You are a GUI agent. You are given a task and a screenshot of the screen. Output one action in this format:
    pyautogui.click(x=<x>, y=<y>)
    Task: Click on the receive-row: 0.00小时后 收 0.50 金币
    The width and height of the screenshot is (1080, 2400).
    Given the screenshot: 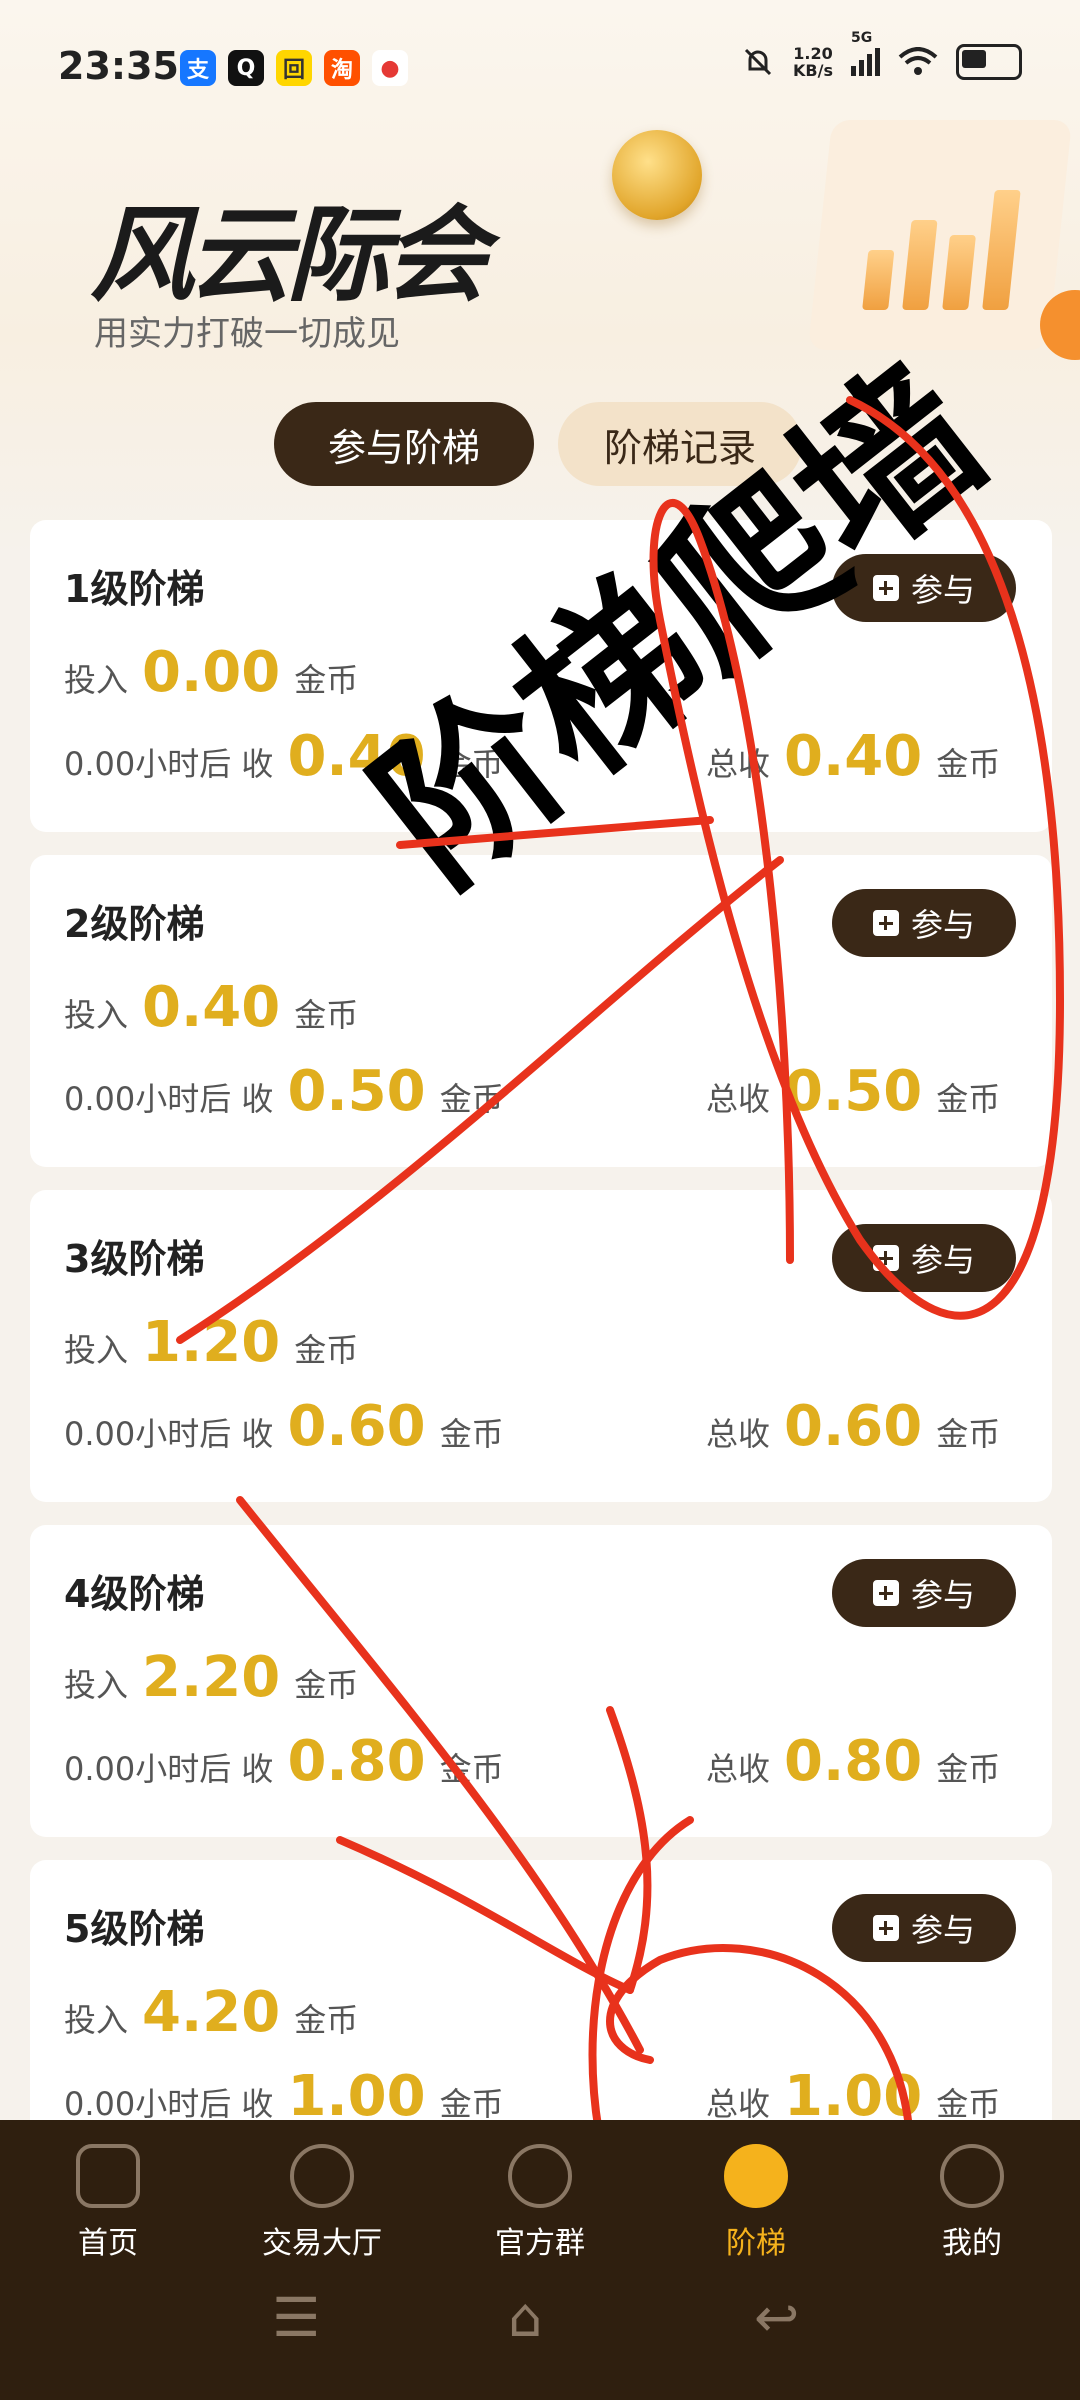 What is the action you would take?
    pyautogui.click(x=284, y=1091)
    